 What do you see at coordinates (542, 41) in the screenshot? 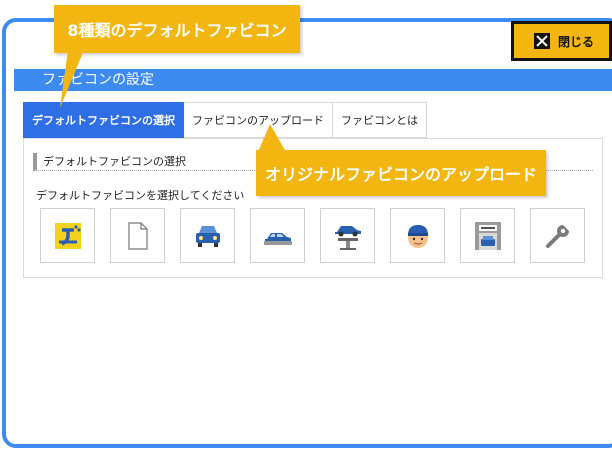
I see `close-icon` at bounding box center [542, 41].